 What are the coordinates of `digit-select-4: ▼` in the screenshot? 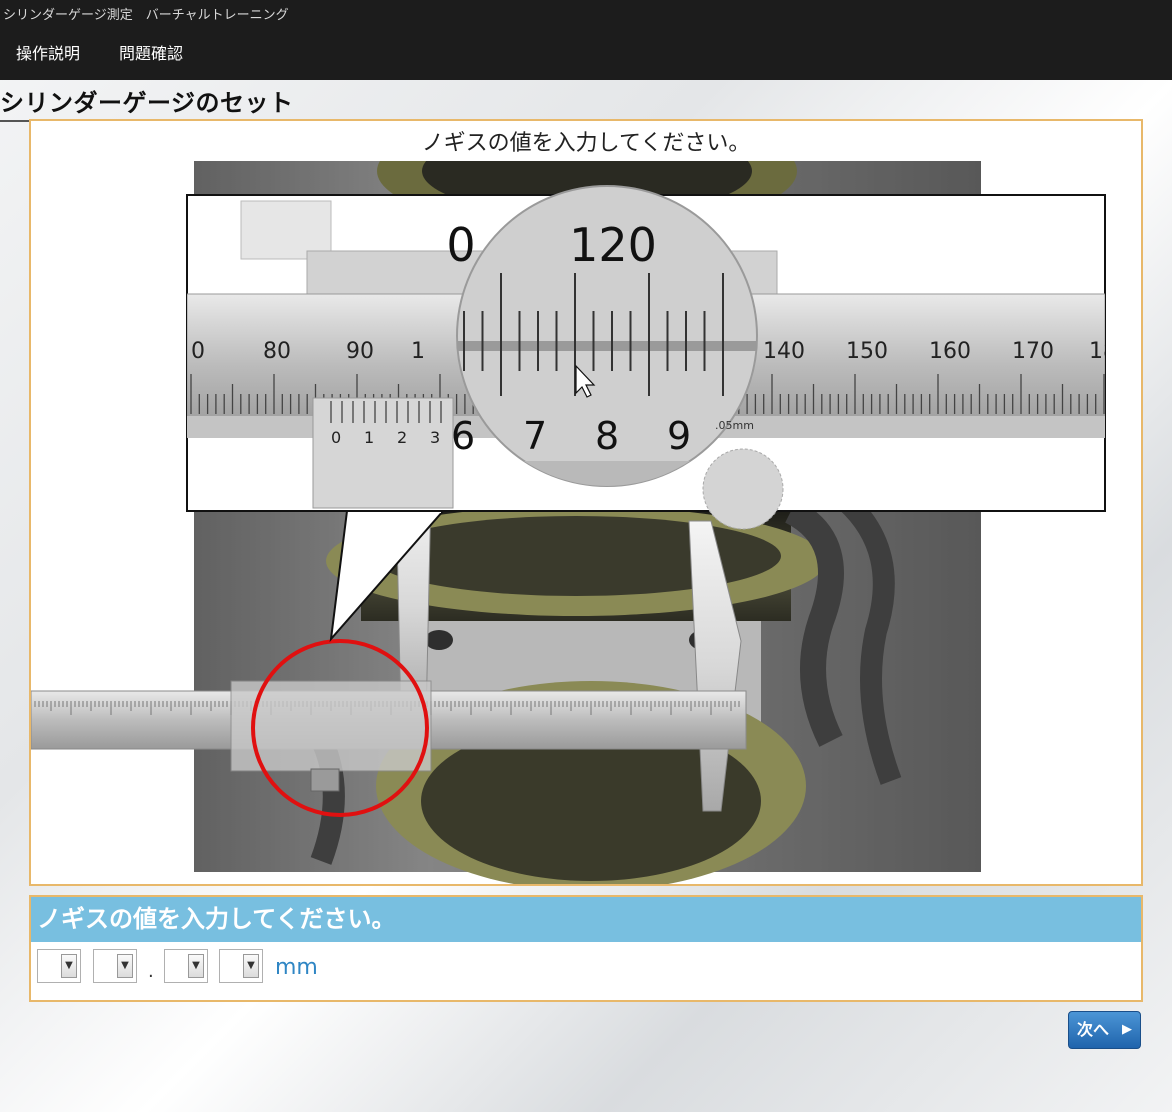 It's located at (241, 966).